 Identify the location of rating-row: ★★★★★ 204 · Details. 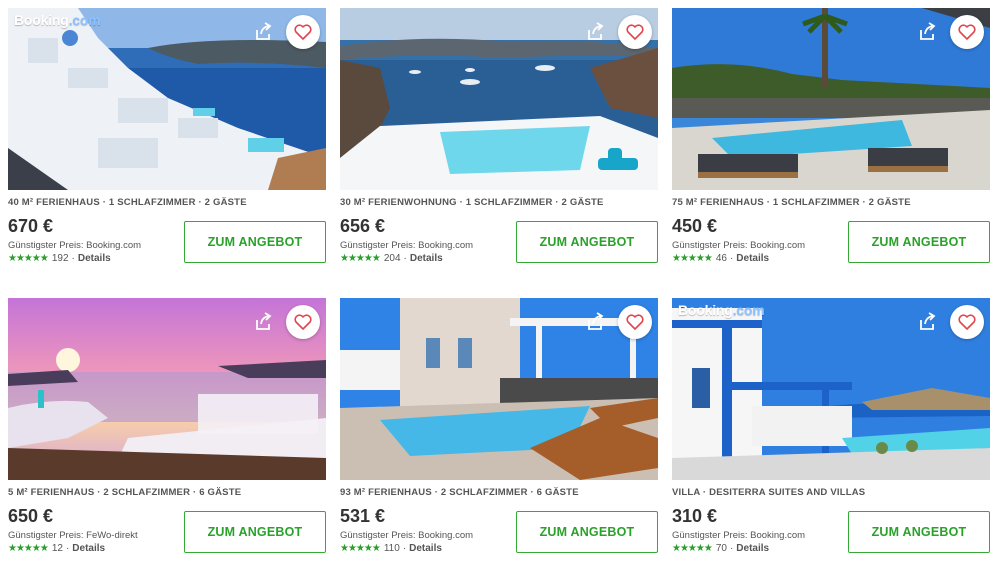
(391, 258).